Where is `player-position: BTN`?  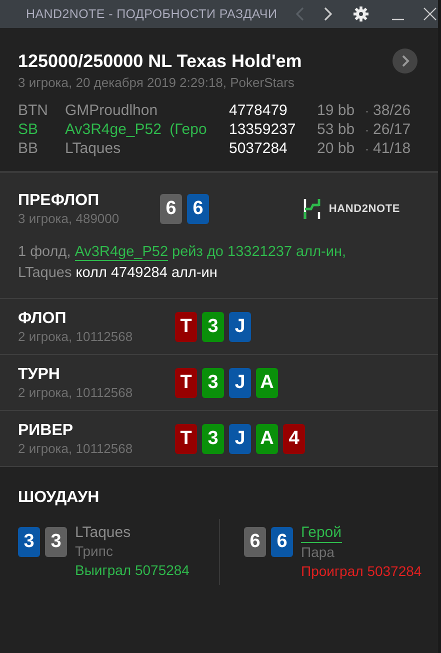 player-position: BTN is located at coordinates (33, 110).